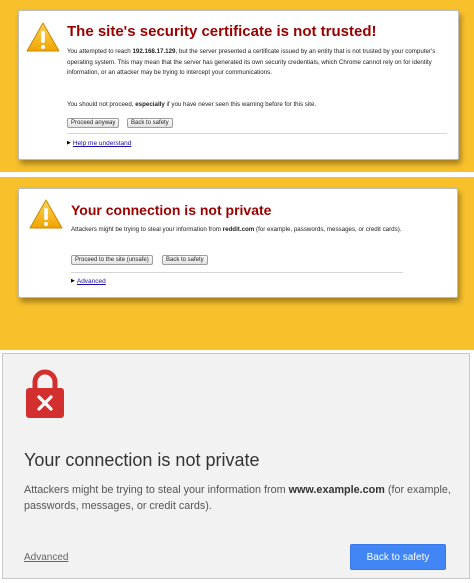 The image size is (474, 583). What do you see at coordinates (238, 229) in the screenshot?
I see `host-address: reddit.com` at bounding box center [238, 229].